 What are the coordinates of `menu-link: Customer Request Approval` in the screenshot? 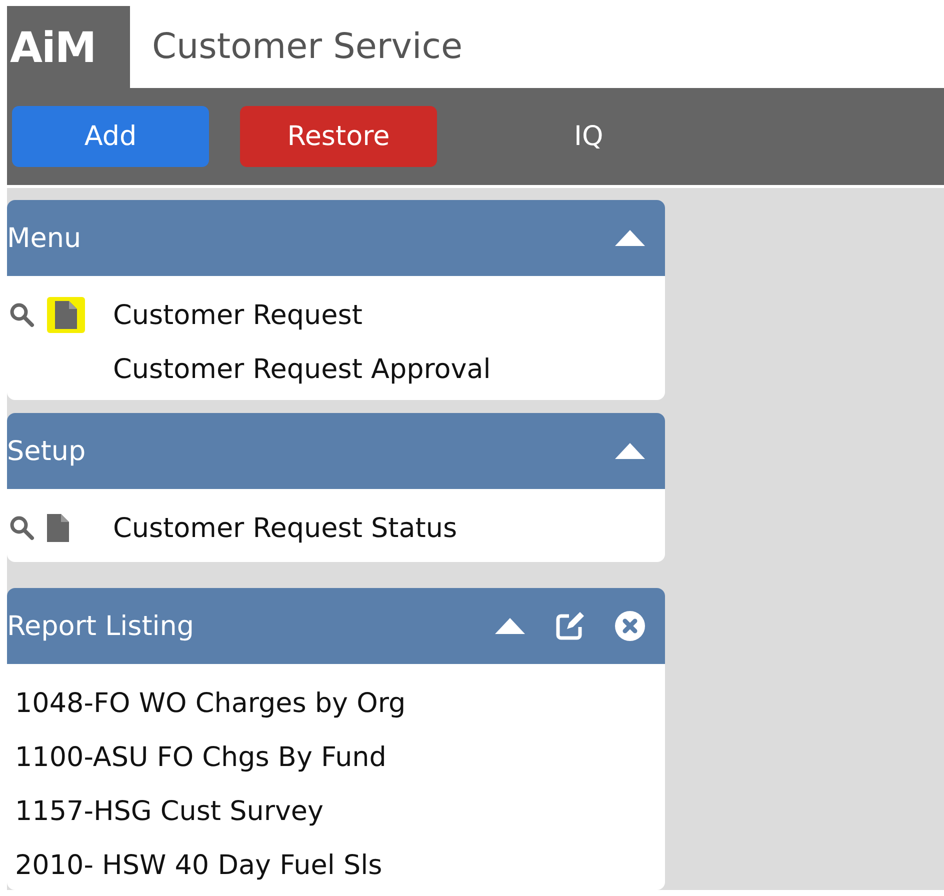 It's located at (302, 369).